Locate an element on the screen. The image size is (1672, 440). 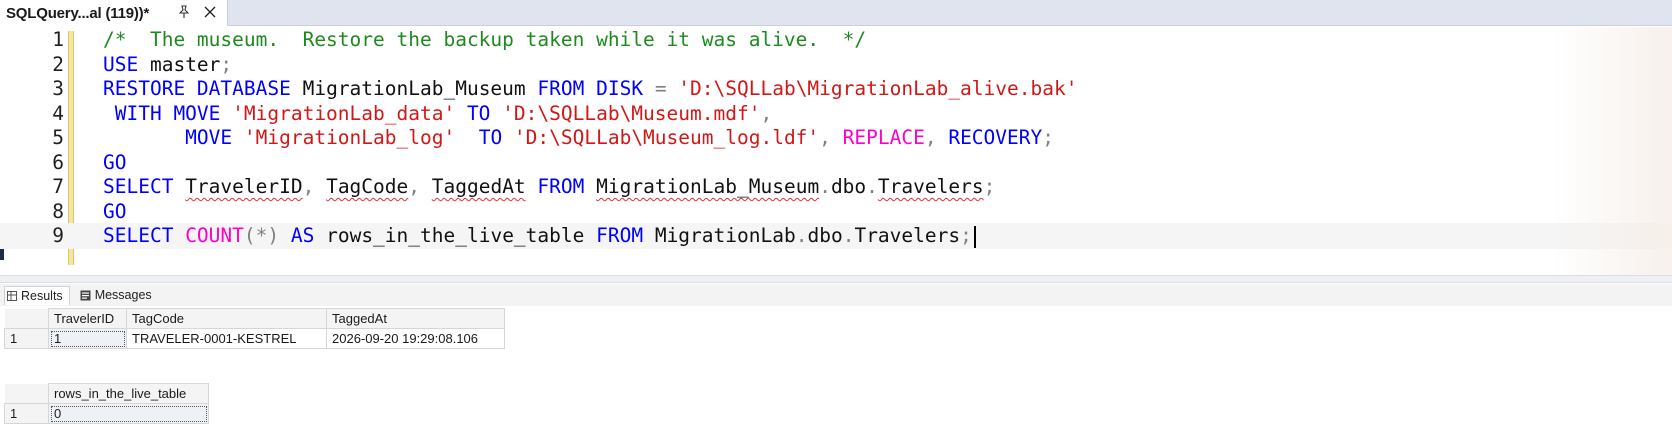
code-token: 'D:\SQLLab\Museum_log.ldf' is located at coordinates (666, 137).